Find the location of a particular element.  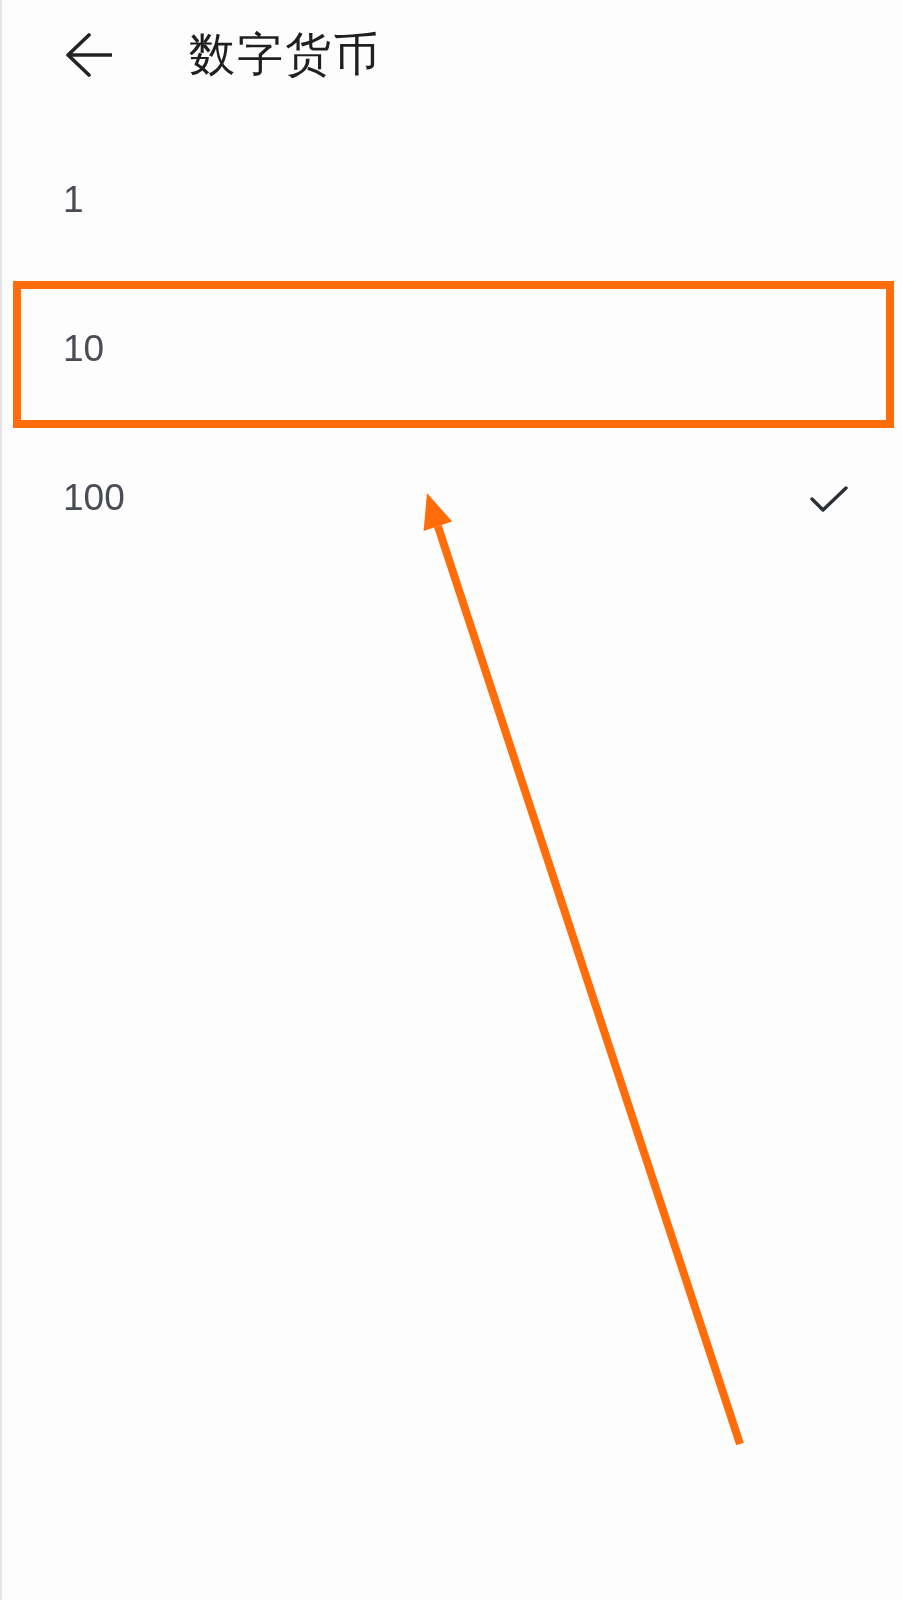

back-arrow-icon is located at coordinates (89, 55).